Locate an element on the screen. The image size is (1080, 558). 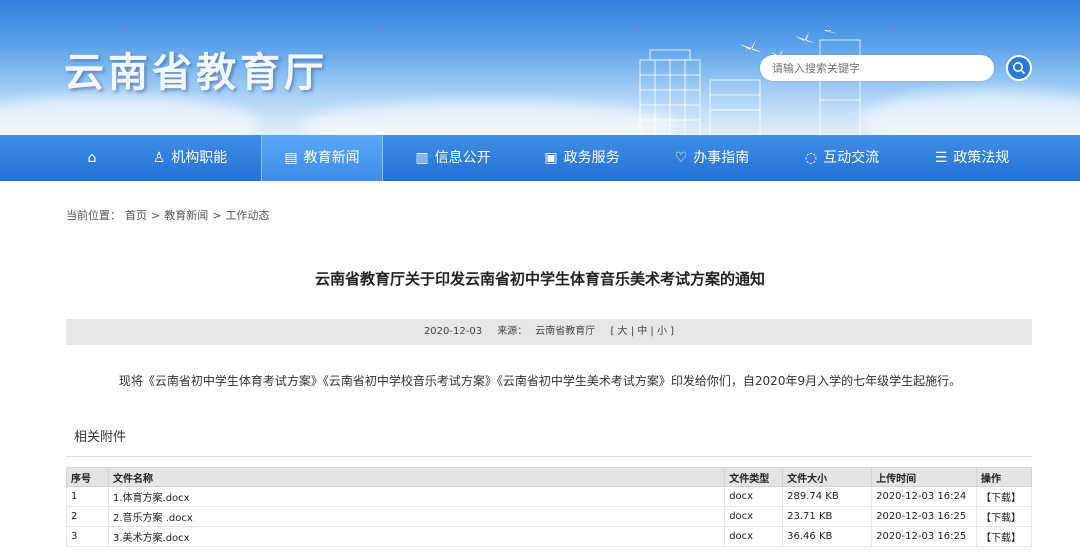
search-input is located at coordinates (871, 68).